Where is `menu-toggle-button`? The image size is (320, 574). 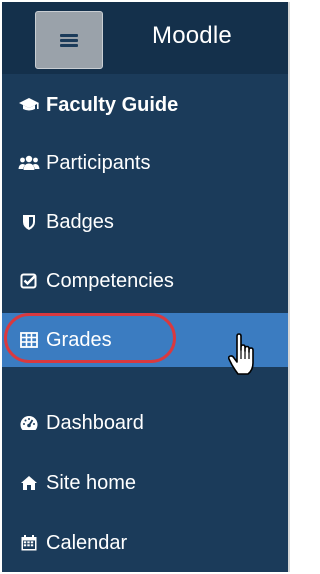
menu-toggle-button is located at coordinates (69, 40).